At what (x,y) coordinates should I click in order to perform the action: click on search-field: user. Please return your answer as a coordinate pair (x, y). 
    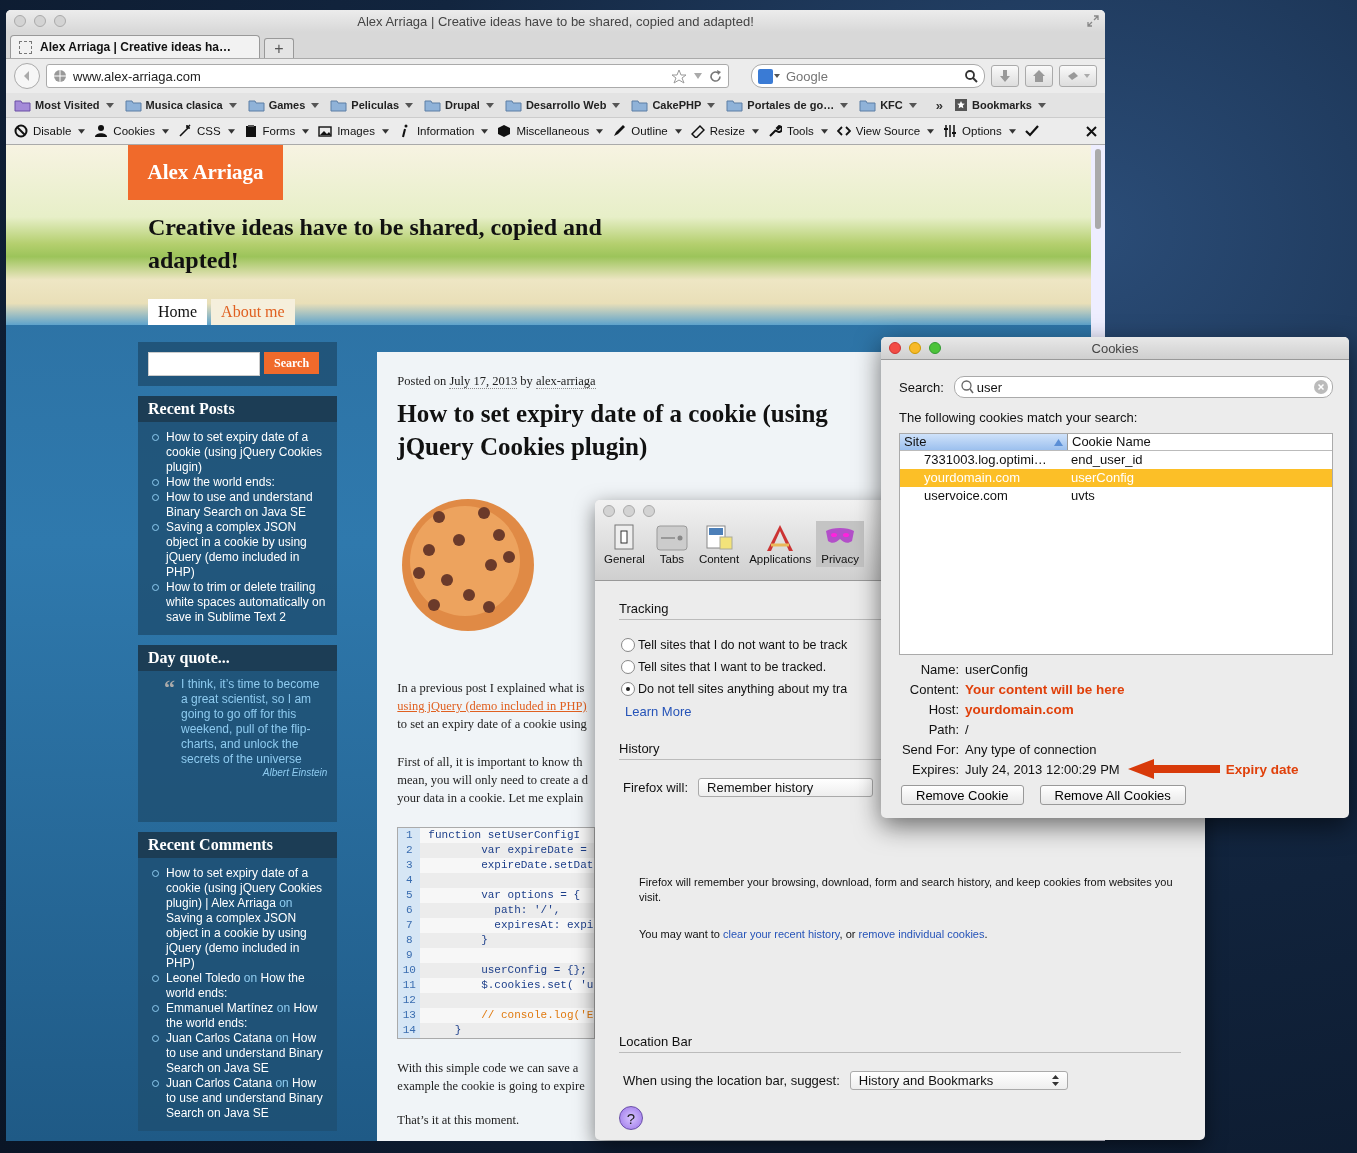
    Looking at the image, I should click on (1143, 387).